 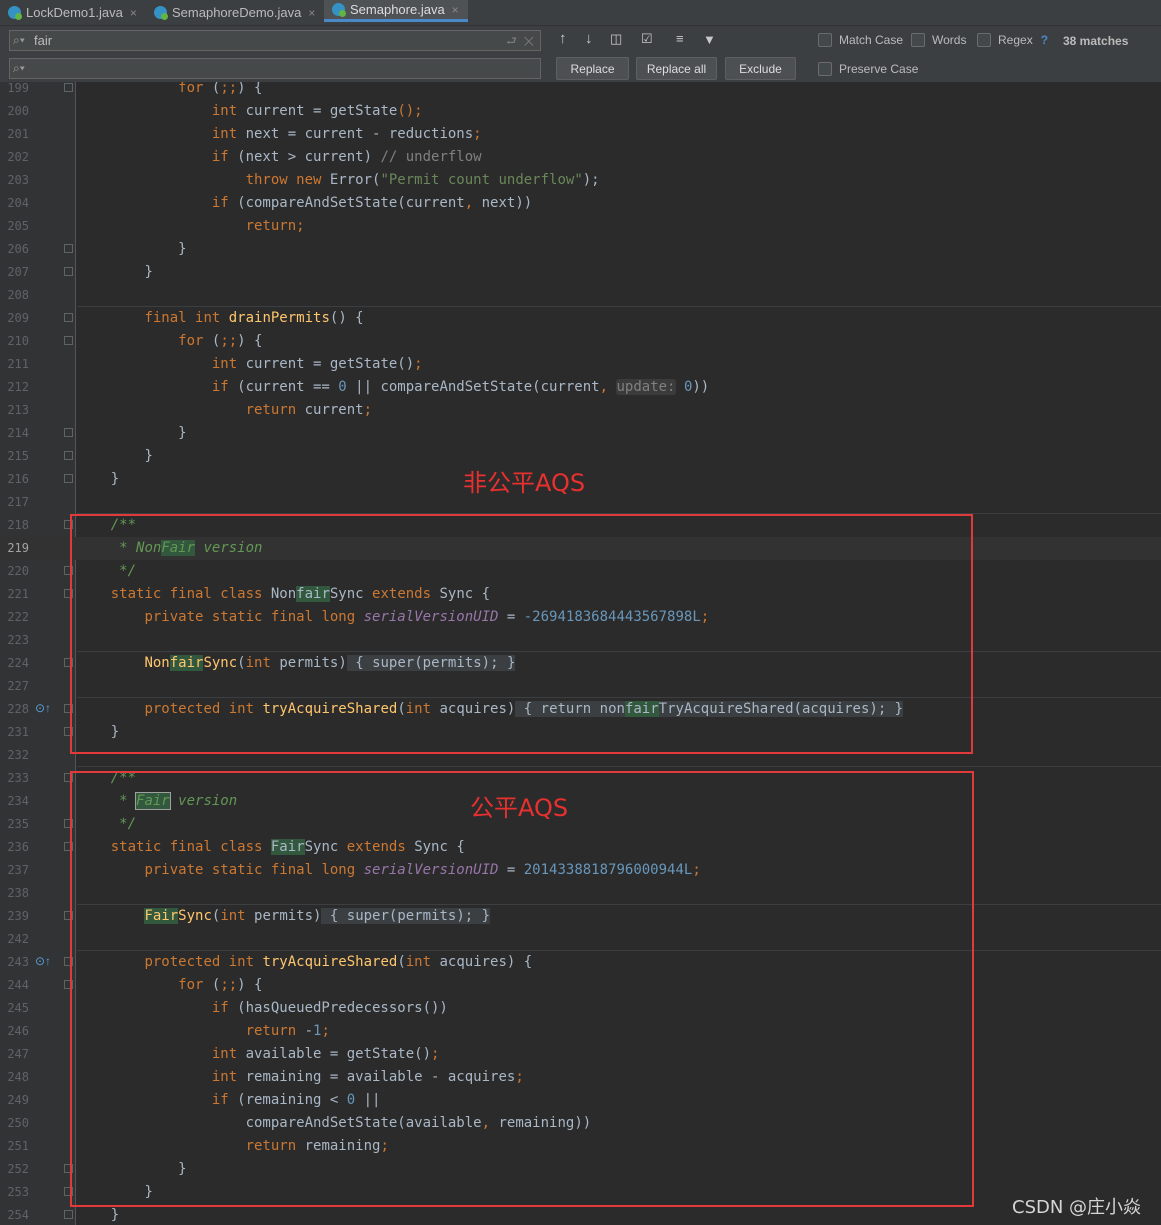 I want to click on select-all-occurrences-icon: ◫, so click(x=616, y=39).